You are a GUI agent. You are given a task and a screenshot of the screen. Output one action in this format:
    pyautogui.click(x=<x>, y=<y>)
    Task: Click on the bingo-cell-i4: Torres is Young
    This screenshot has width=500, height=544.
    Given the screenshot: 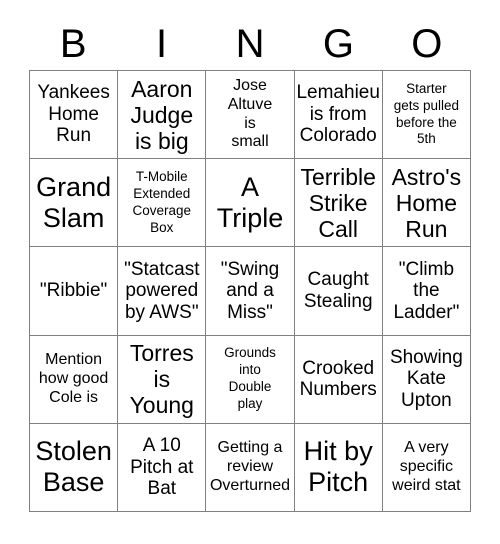 What is the action you would take?
    pyautogui.click(x=162, y=379)
    